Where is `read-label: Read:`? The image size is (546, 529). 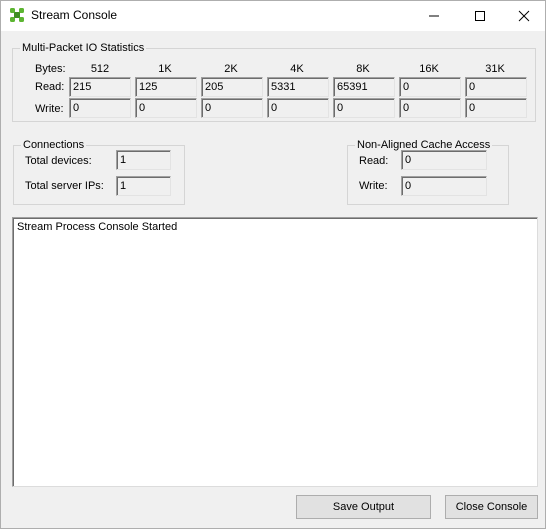 read-label: Read: is located at coordinates (50, 87).